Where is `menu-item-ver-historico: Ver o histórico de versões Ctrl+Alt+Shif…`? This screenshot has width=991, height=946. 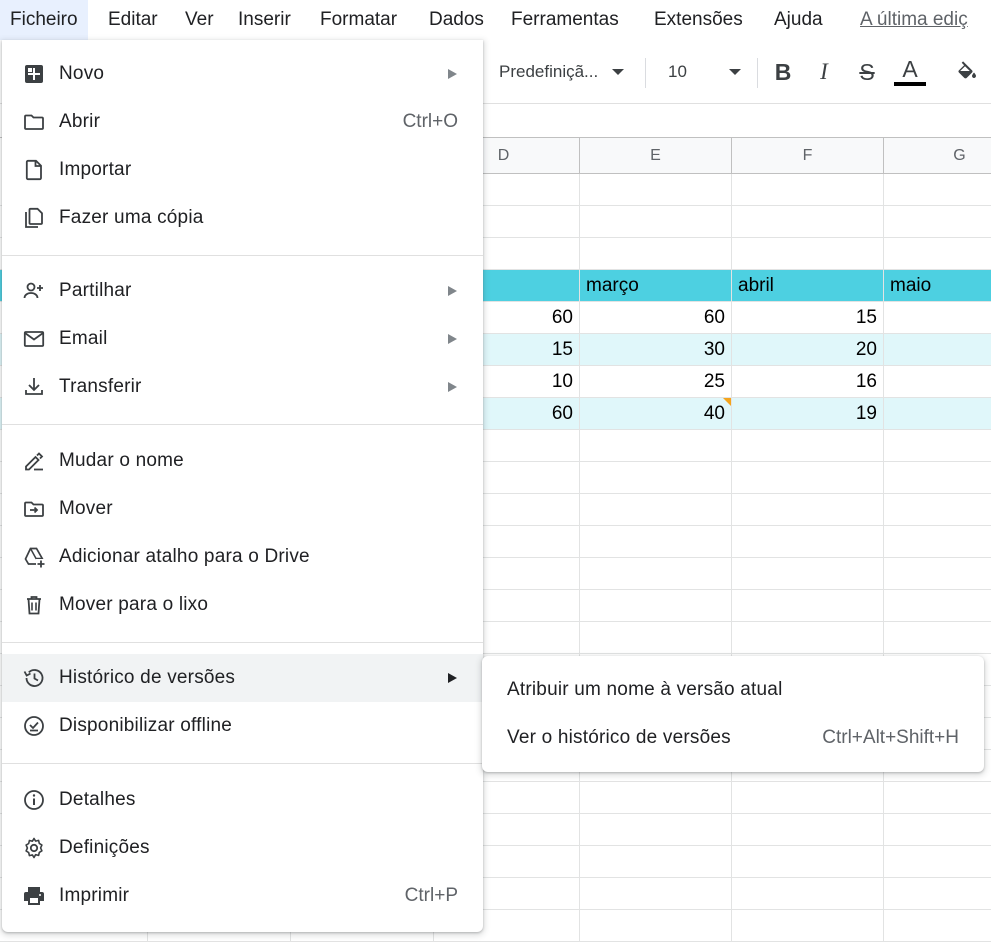
menu-item-ver-historico: Ver o histórico de versões Ctrl+Alt+Shif… is located at coordinates (733, 738).